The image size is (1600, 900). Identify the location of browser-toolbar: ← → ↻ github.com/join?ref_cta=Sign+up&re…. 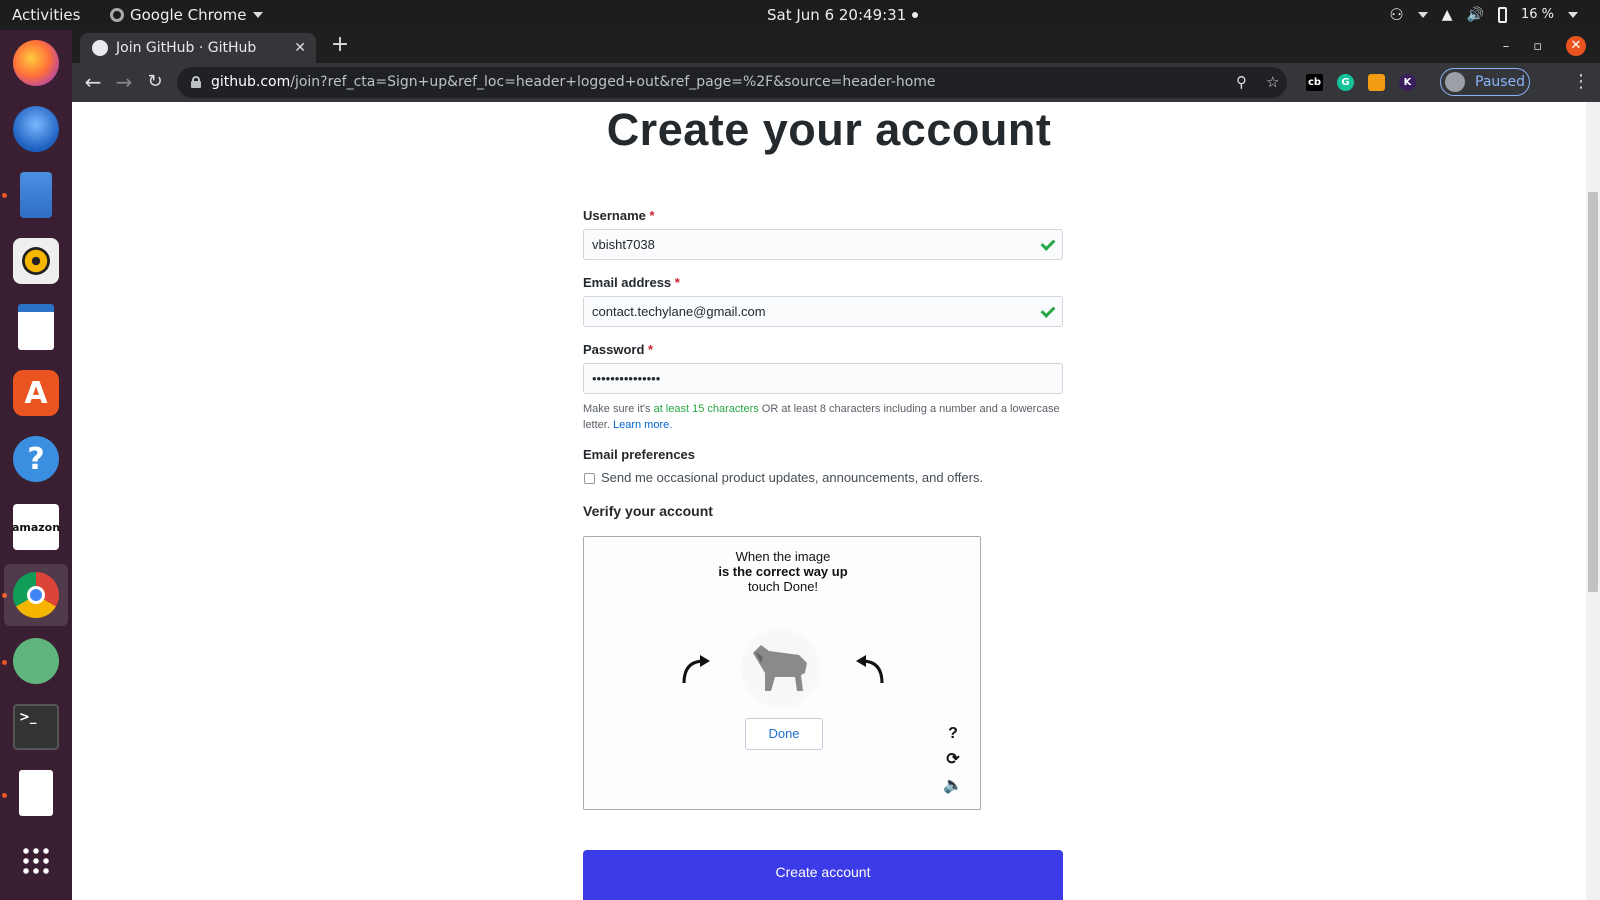
(836, 82).